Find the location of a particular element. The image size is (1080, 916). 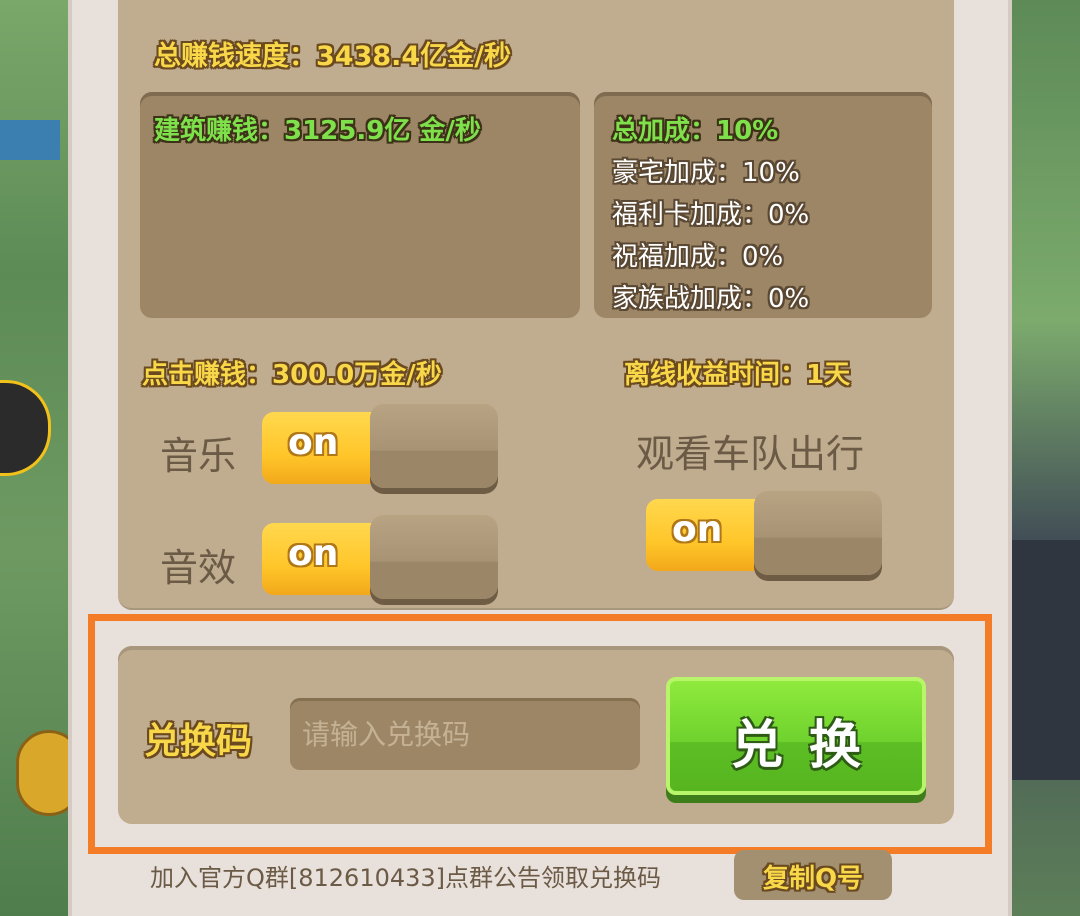

background-road is located at coordinates (1045, 660).